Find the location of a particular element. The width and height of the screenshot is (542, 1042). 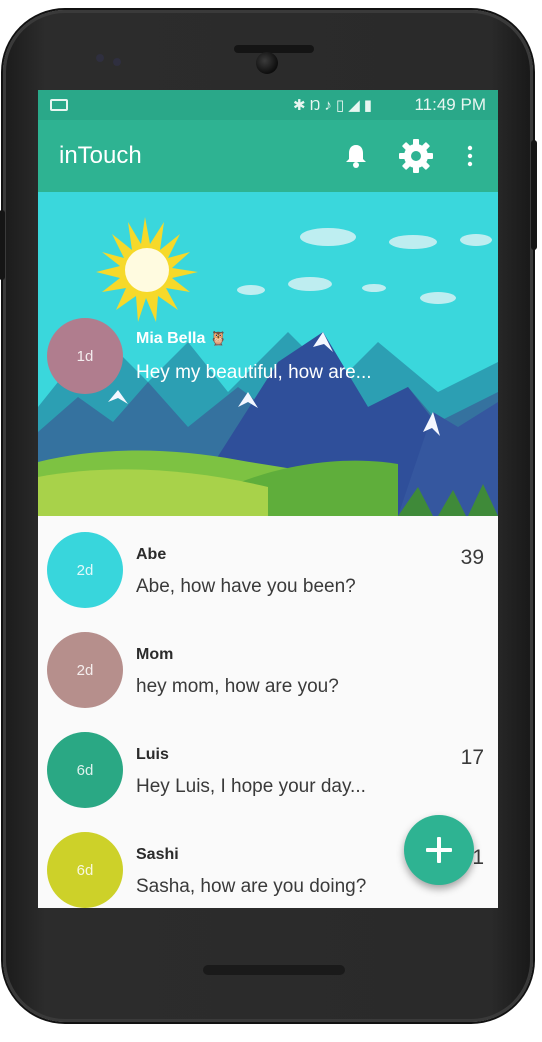

message-age: 1d is located at coordinates (85, 356).